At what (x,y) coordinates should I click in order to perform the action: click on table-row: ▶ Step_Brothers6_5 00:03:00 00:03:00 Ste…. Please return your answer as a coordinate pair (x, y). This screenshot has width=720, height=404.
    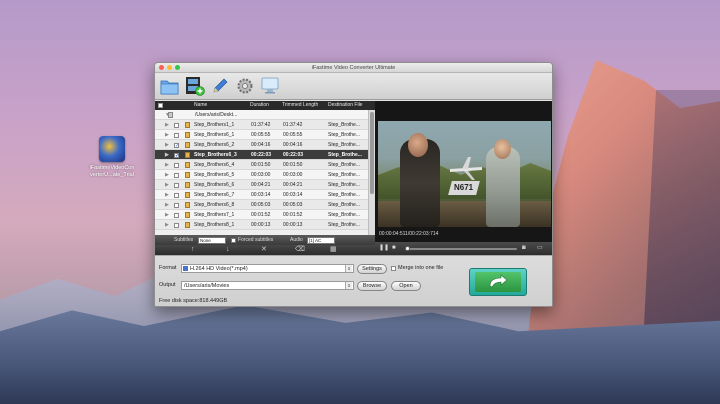
    Looking at the image, I should click on (261, 175).